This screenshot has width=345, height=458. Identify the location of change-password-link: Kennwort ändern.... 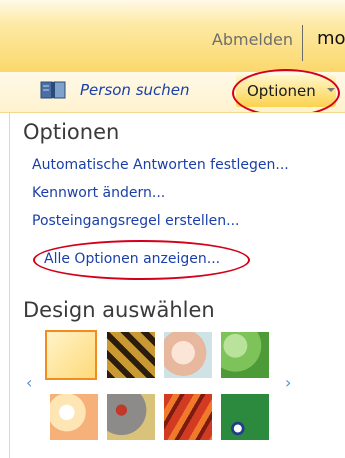
(98, 193).